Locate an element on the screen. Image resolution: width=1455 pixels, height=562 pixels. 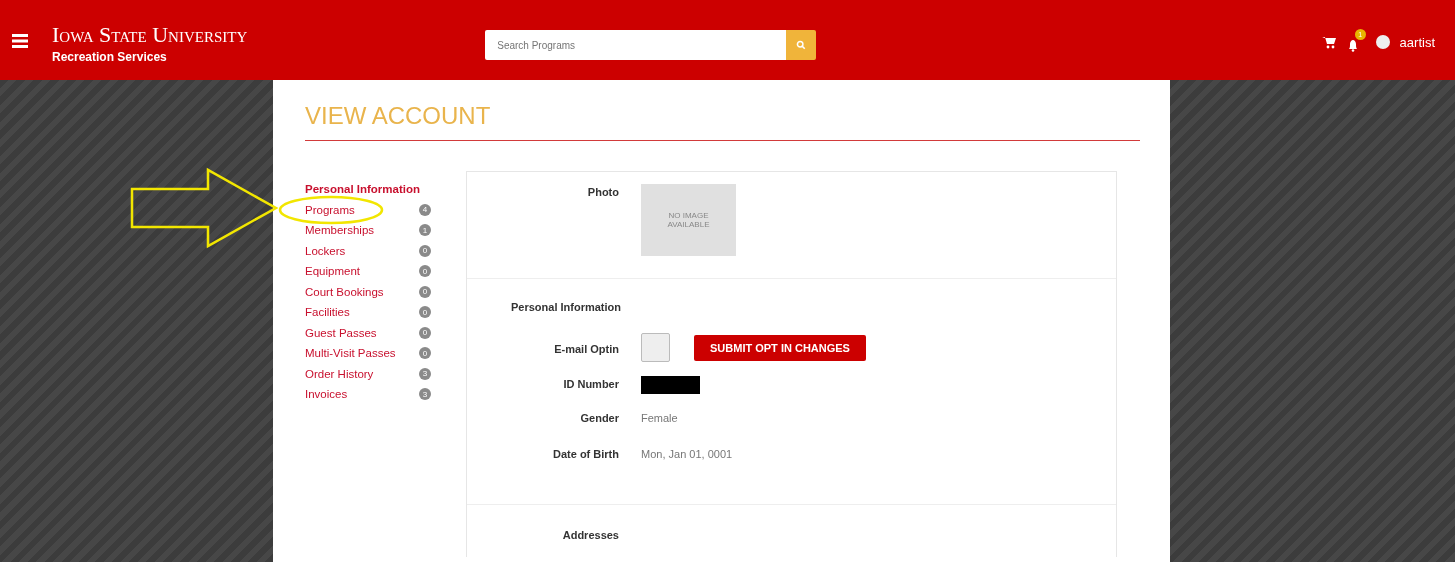
menu-icon is located at coordinates (20, 41).